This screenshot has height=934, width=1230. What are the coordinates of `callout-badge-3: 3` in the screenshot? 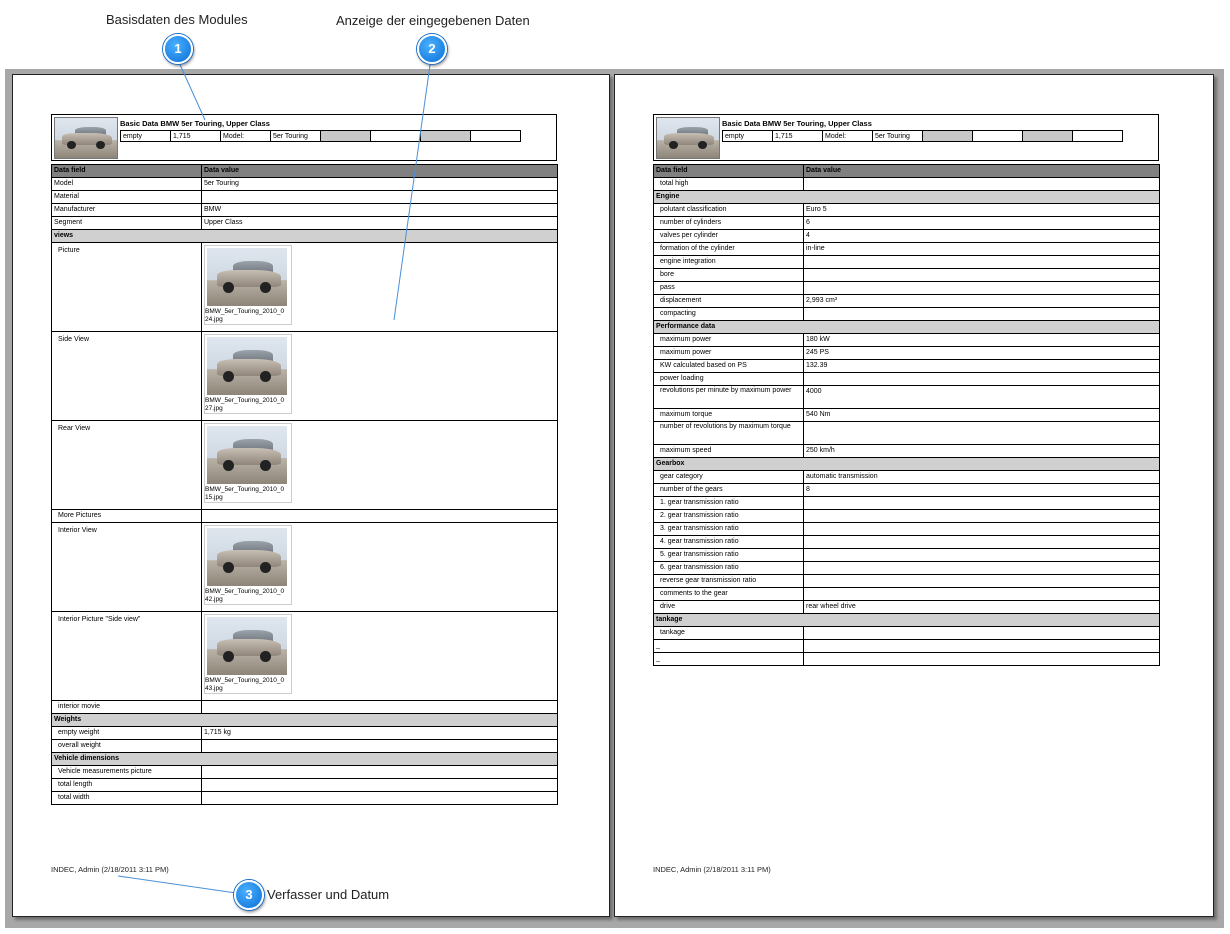 It's located at (249, 895).